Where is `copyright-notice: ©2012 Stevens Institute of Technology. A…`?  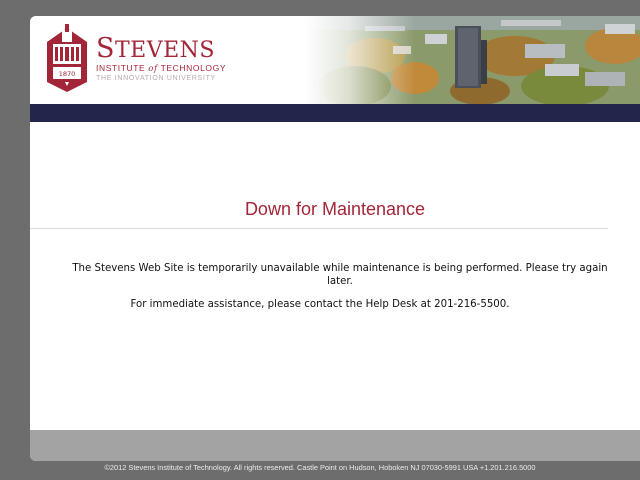 copyright-notice: ©2012 Stevens Institute of Technology. A… is located at coordinates (320, 467).